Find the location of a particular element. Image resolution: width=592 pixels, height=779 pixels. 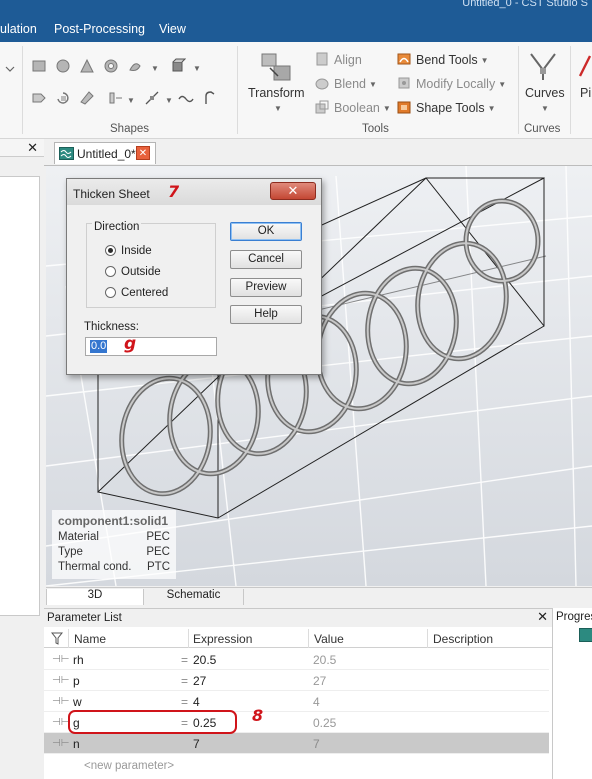

close-button: ✕ is located at coordinates (293, 191).